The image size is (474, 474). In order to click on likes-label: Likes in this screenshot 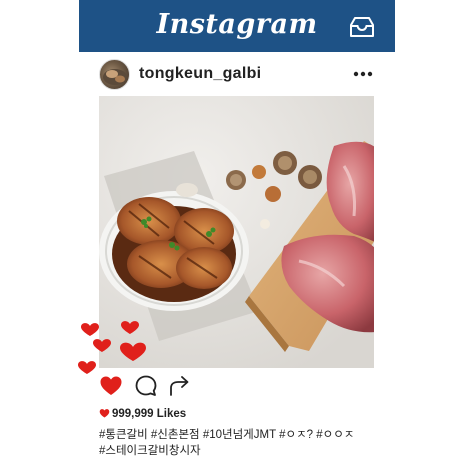, I will do `click(171, 414)`.